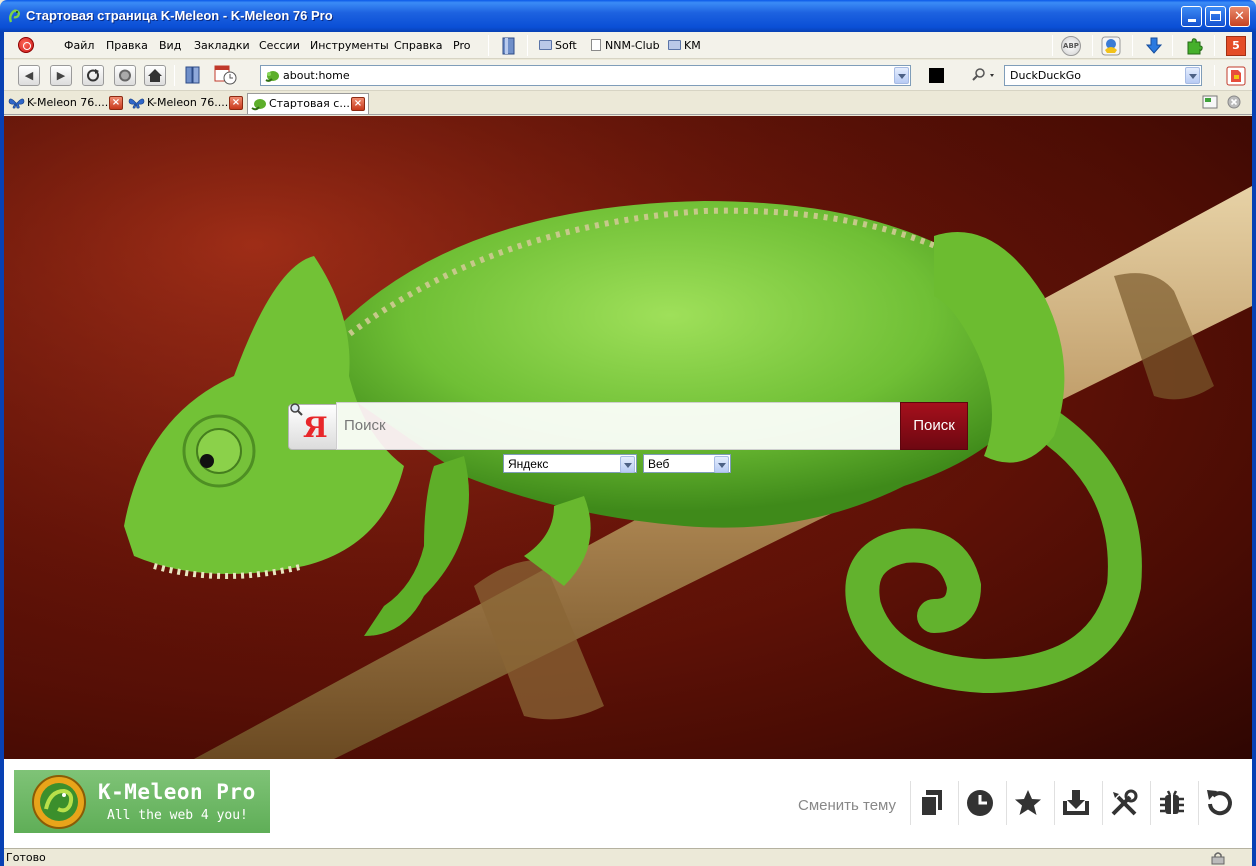  What do you see at coordinates (177, 815) in the screenshot?
I see `brand-subtitle: All the web 4 you!` at bounding box center [177, 815].